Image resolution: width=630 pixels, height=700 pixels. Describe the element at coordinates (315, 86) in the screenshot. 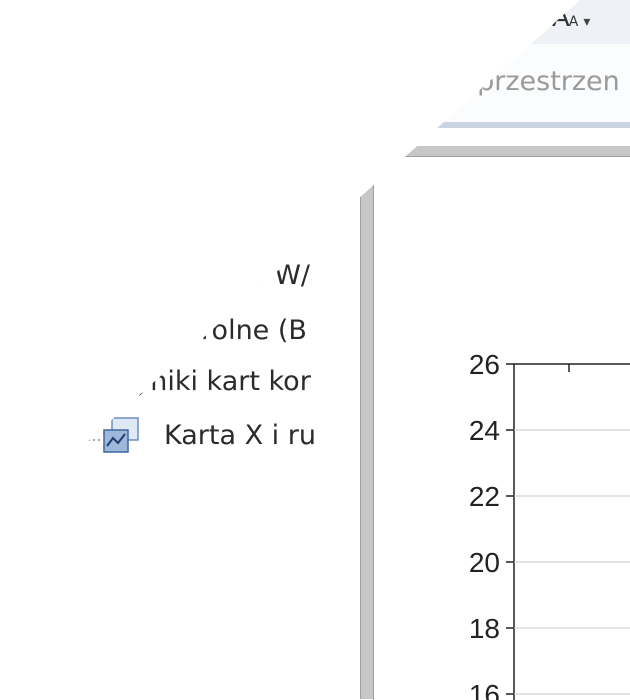

I see `search-bar: o przestrzen` at that location.